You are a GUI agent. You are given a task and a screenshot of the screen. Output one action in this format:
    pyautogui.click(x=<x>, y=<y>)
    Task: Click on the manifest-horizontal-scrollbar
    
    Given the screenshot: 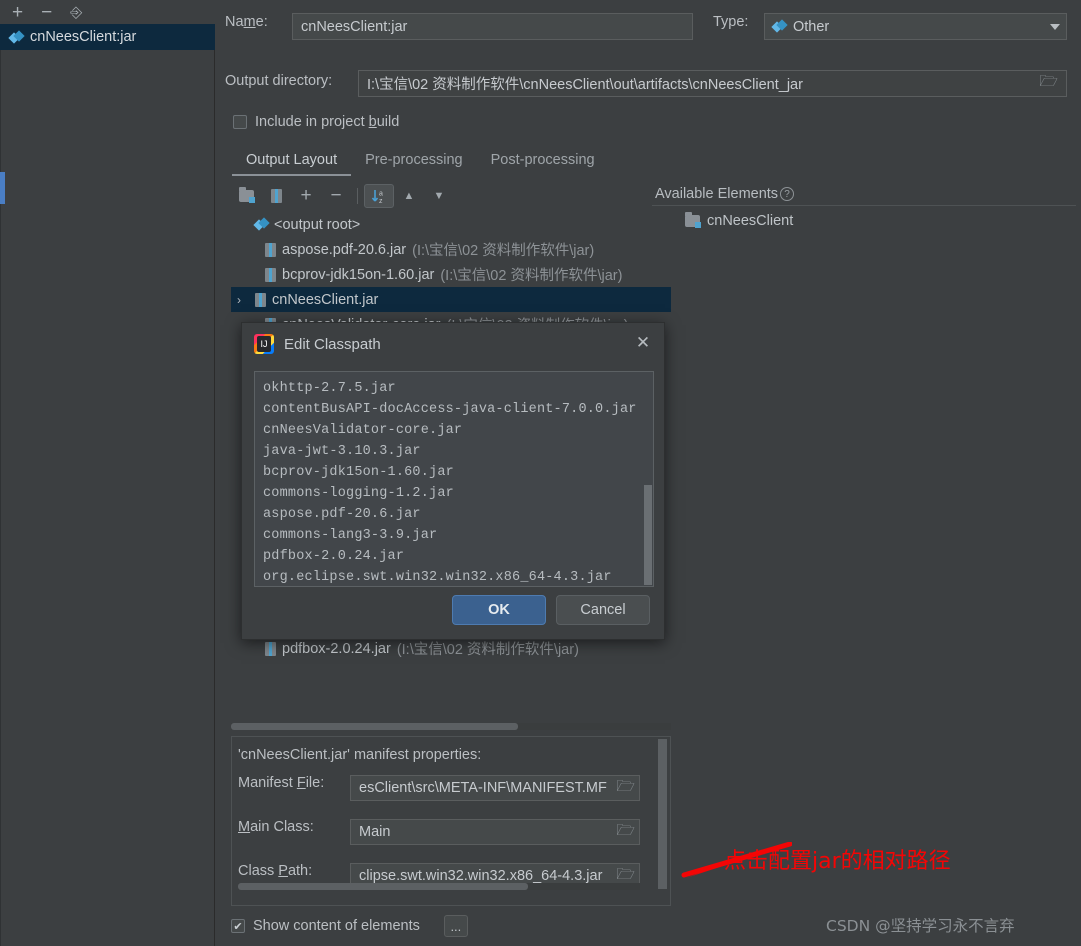 What is the action you would take?
    pyautogui.click(x=439, y=886)
    